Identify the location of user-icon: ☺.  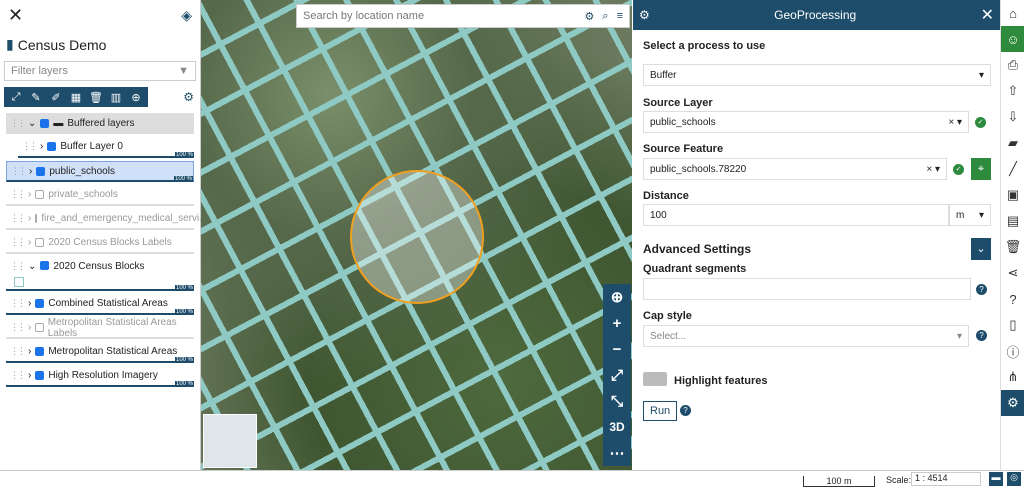
(1012, 39).